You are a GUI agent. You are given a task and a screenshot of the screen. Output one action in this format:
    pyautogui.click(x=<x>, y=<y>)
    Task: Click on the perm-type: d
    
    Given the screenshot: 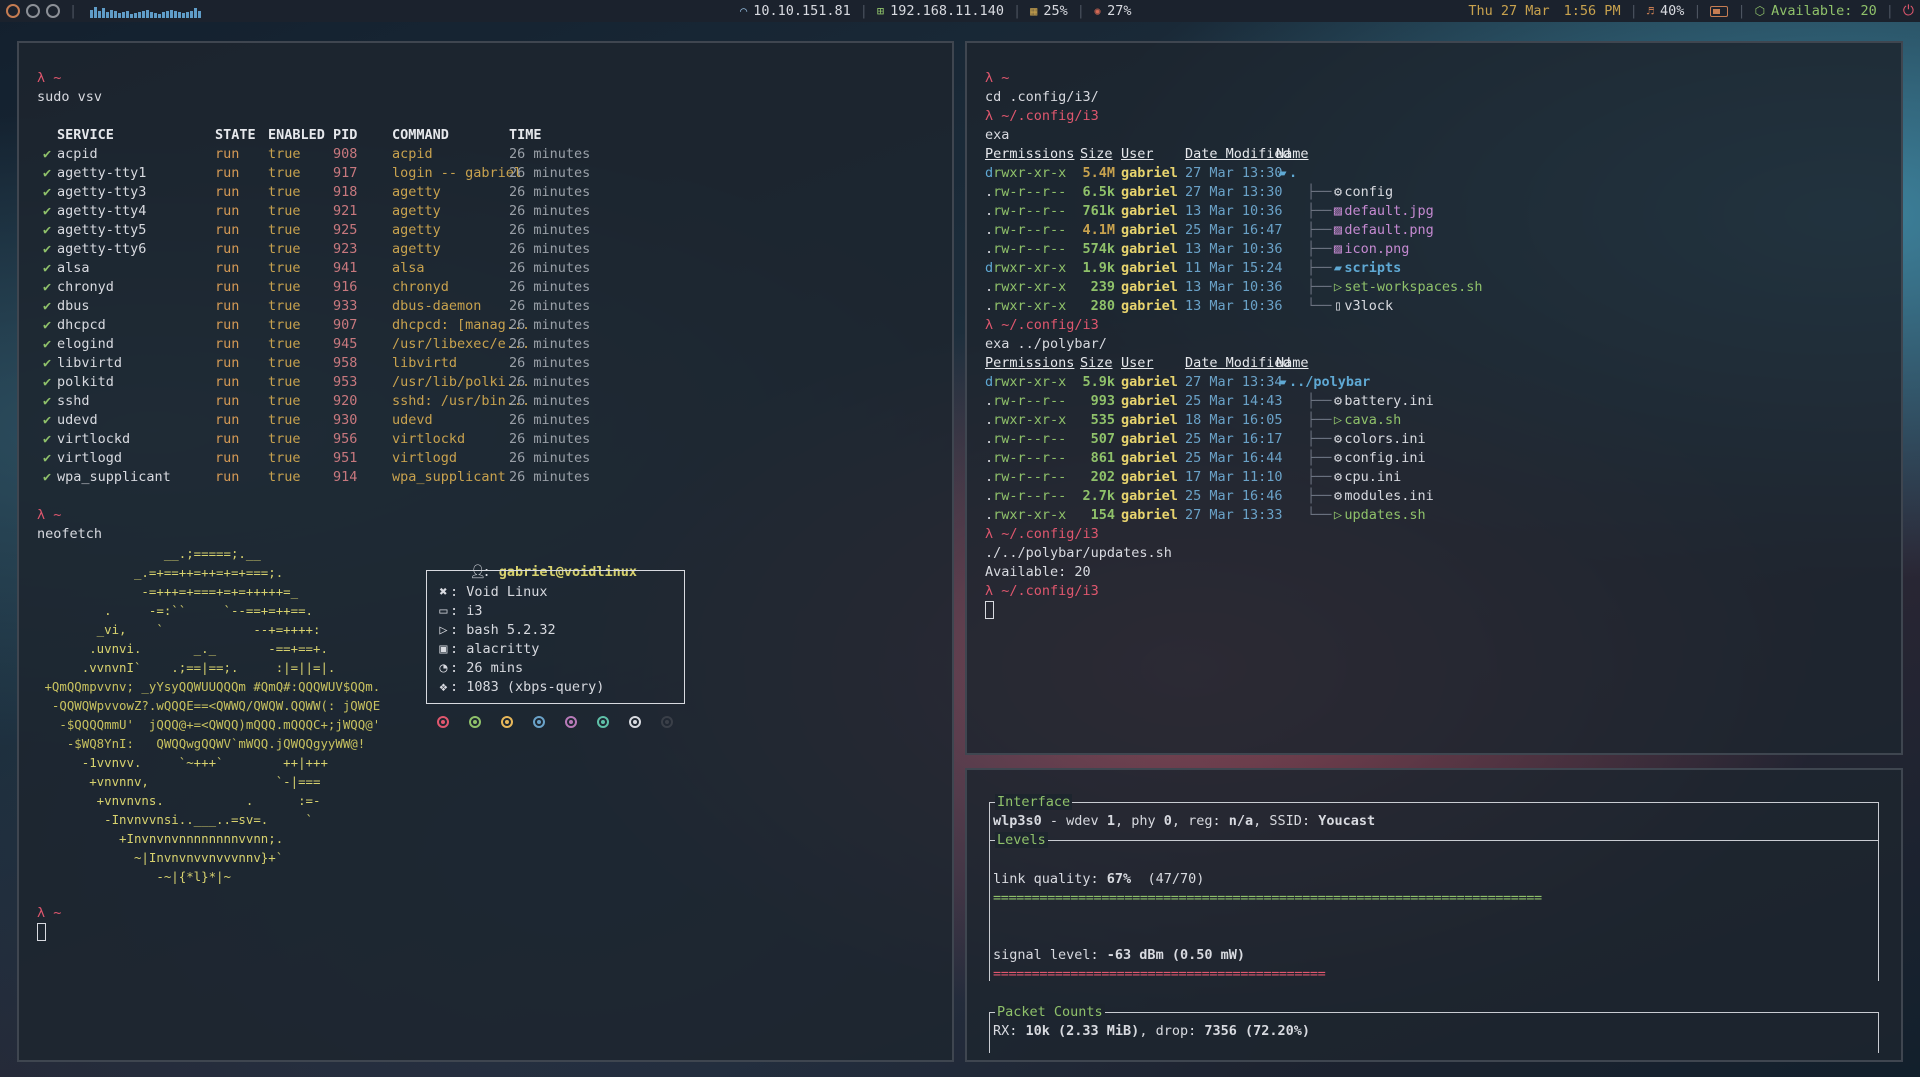 What is the action you would take?
    pyautogui.click(x=989, y=173)
    